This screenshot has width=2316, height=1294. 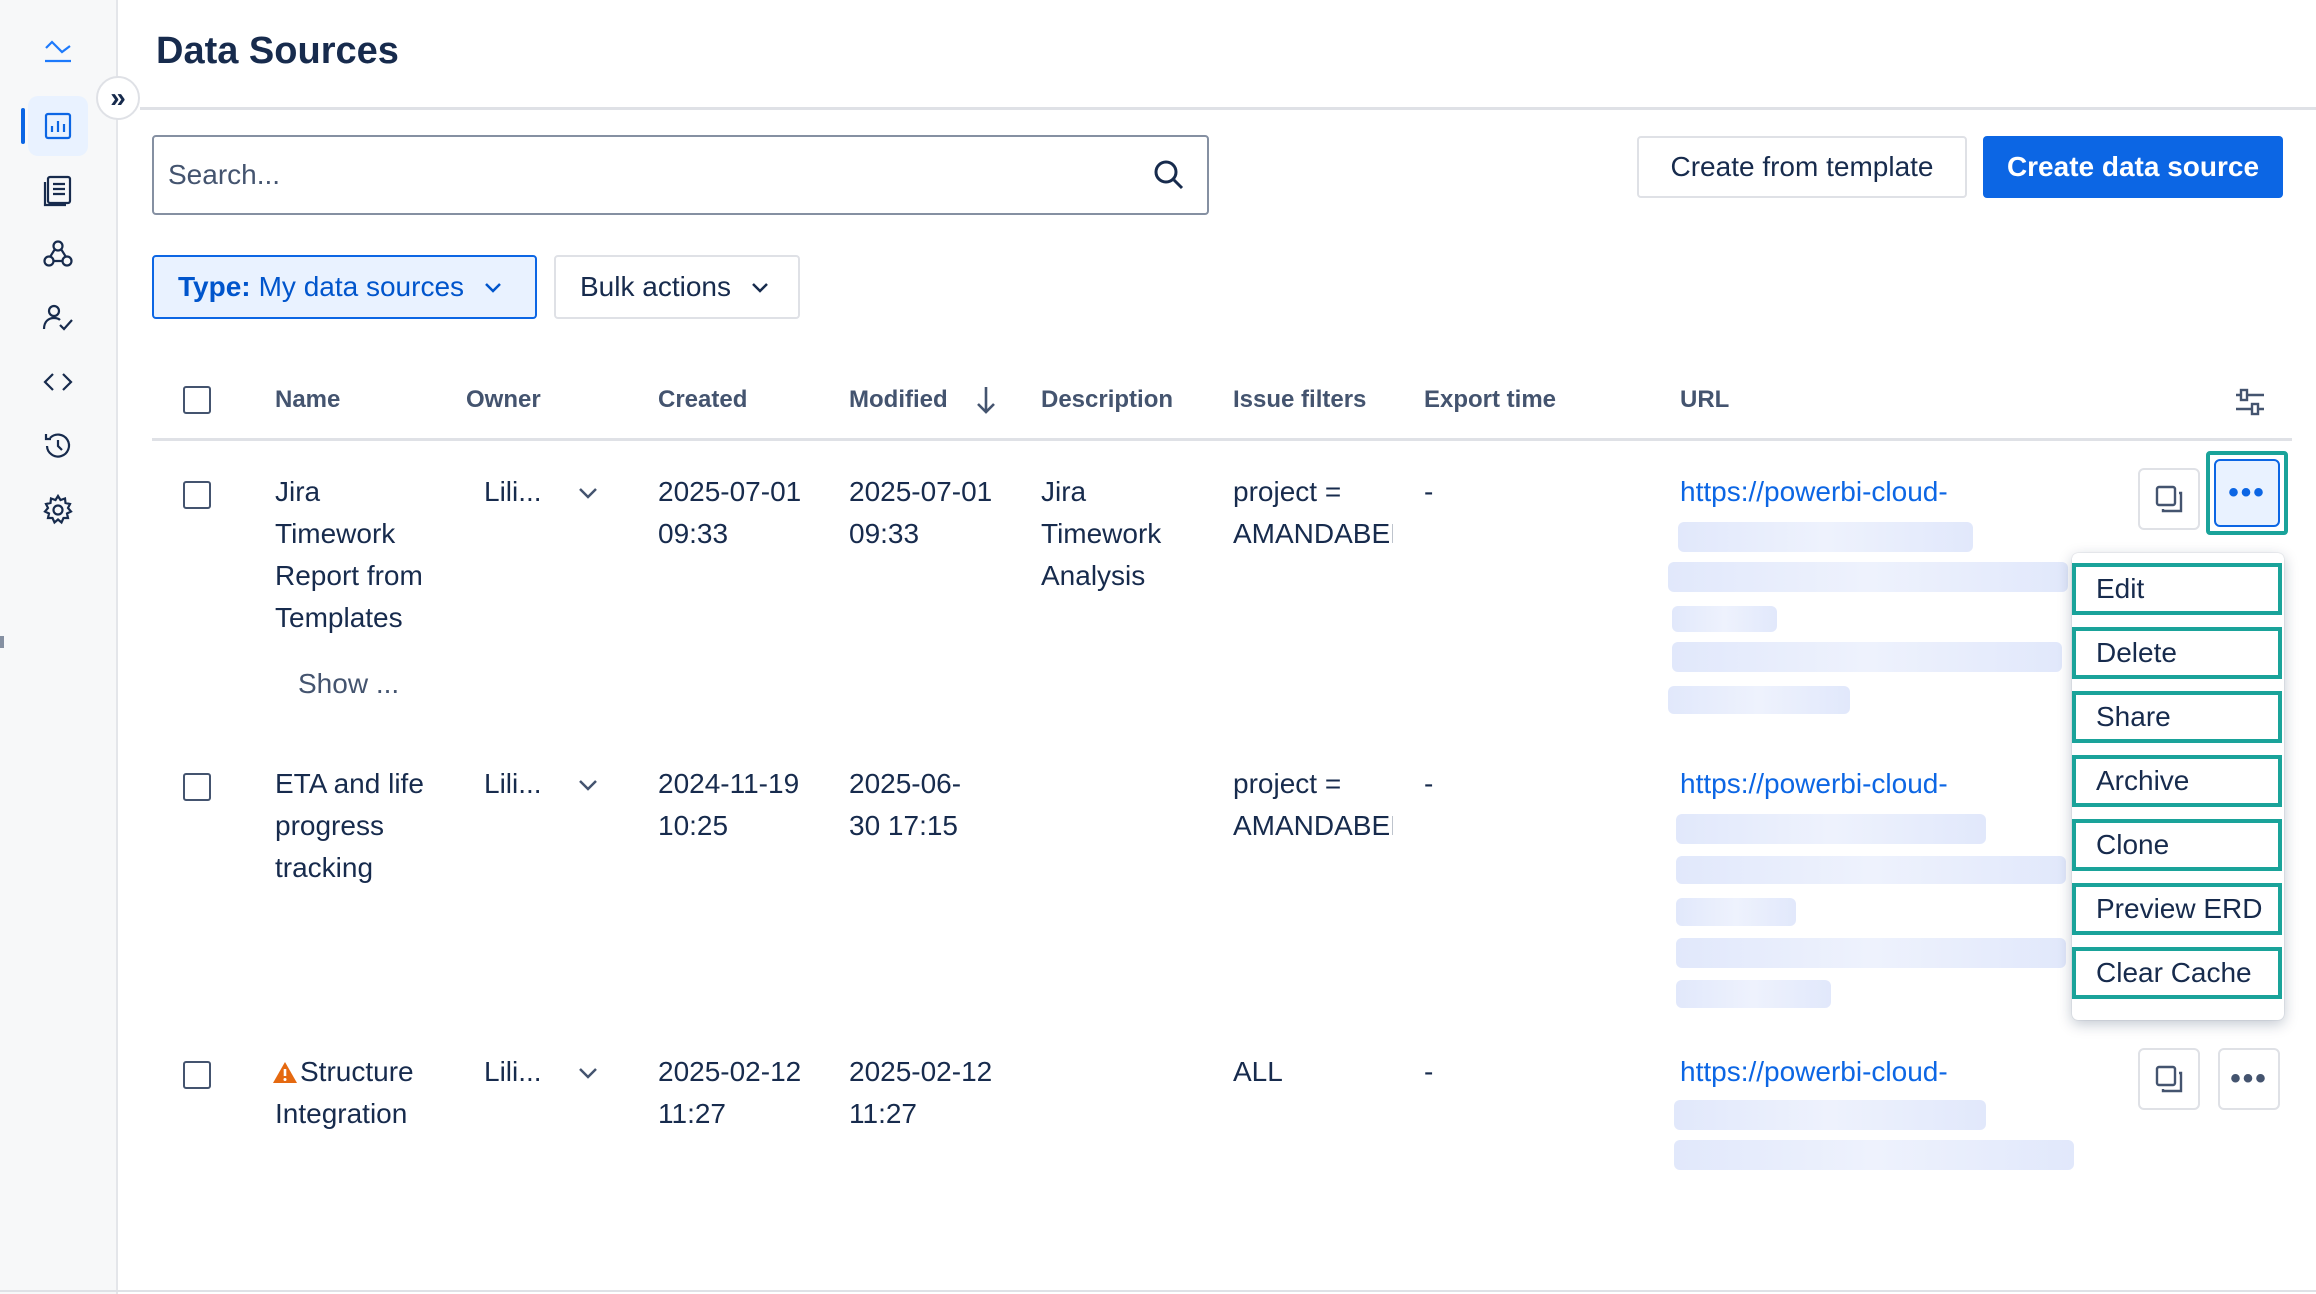 What do you see at coordinates (693, 825) in the screenshot?
I see `created-time: 10:25` at bounding box center [693, 825].